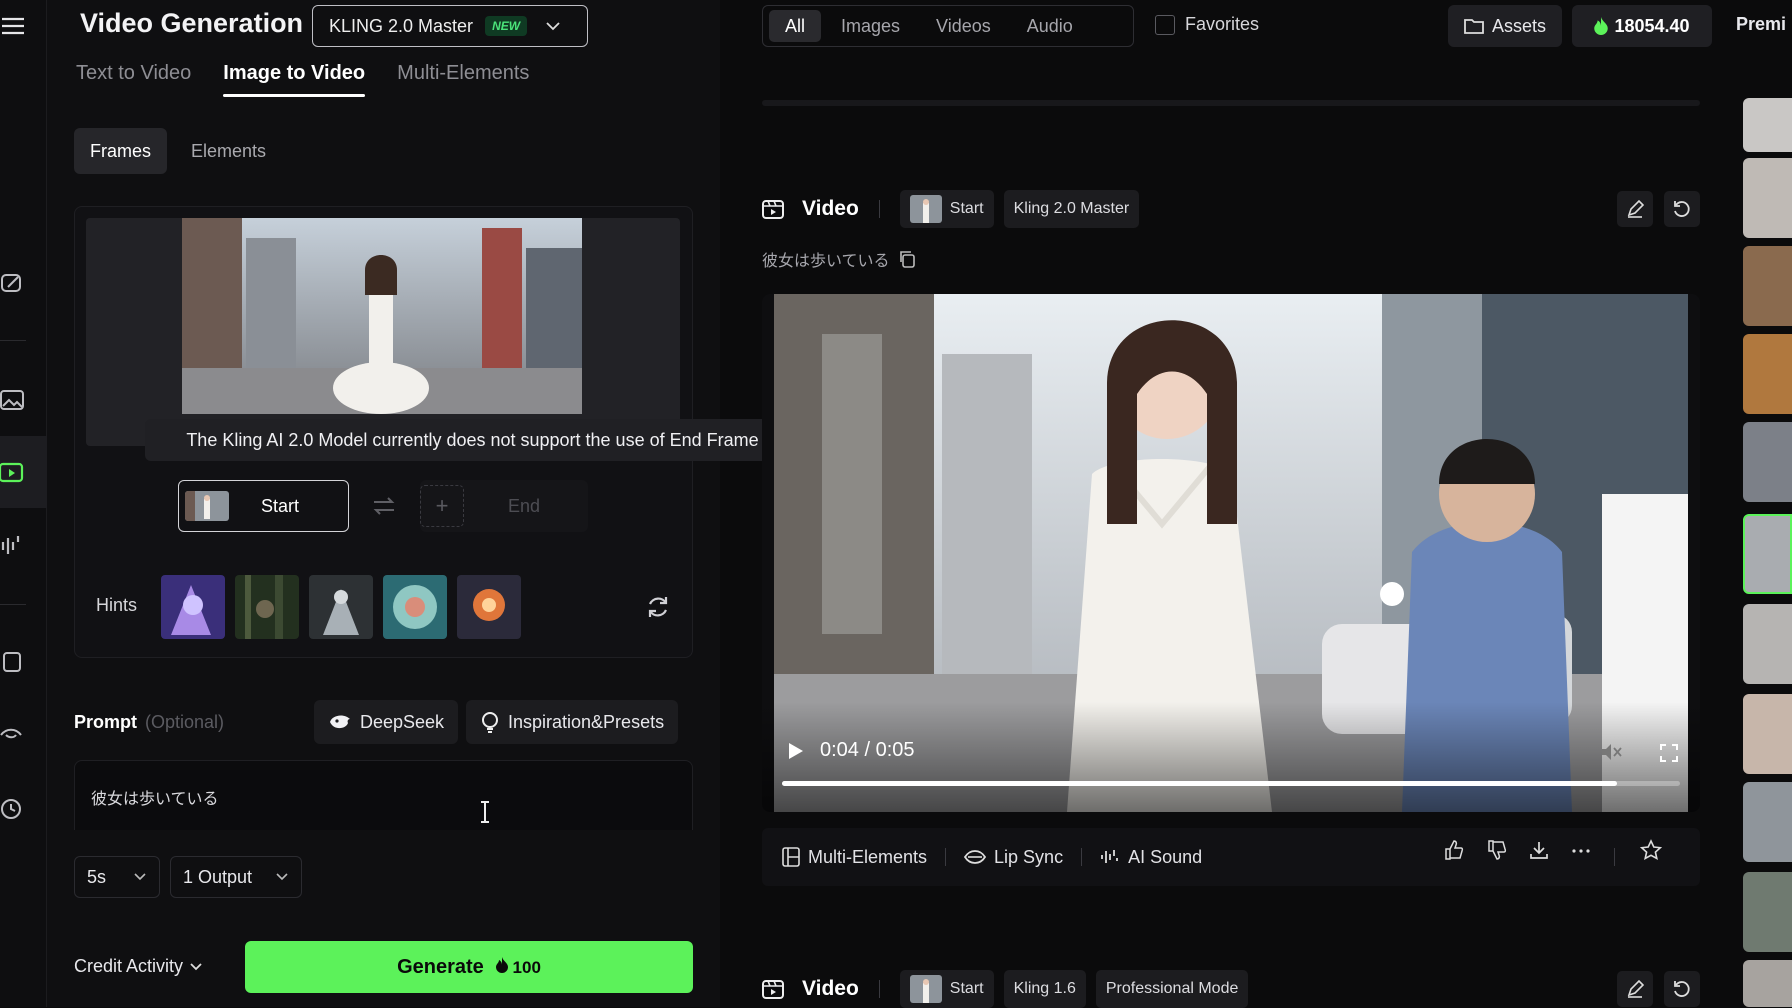 Image resolution: width=1792 pixels, height=1008 pixels. I want to click on favorites-toggle: Favorites, so click(1207, 24).